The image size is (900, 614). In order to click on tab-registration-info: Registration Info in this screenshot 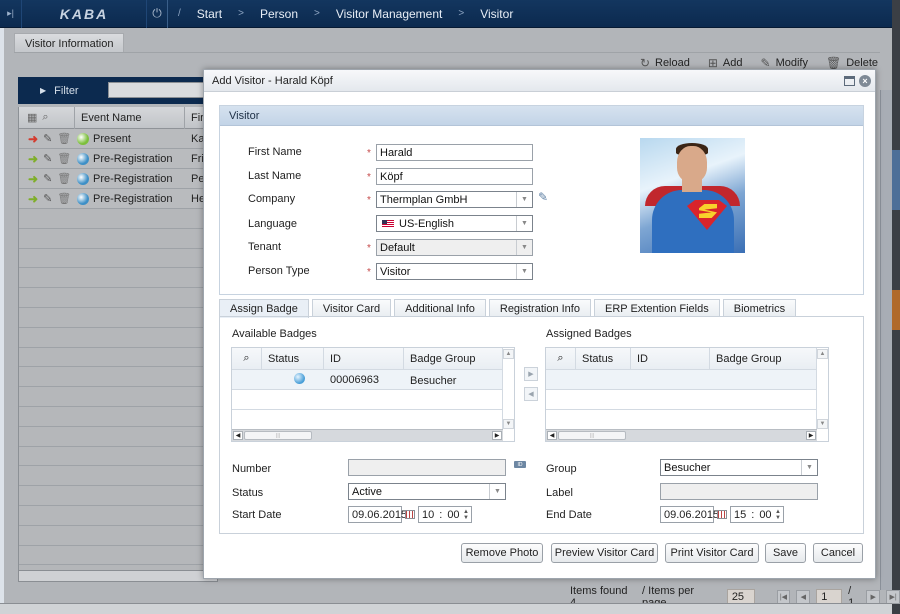, I will do `click(539, 308)`.